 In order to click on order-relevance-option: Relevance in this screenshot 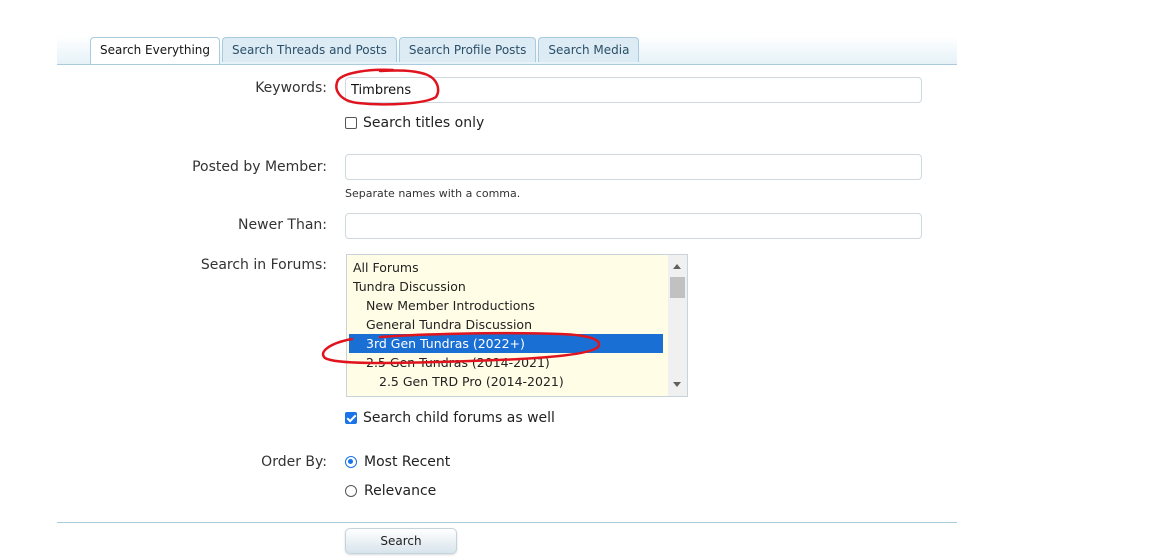, I will do `click(390, 491)`.